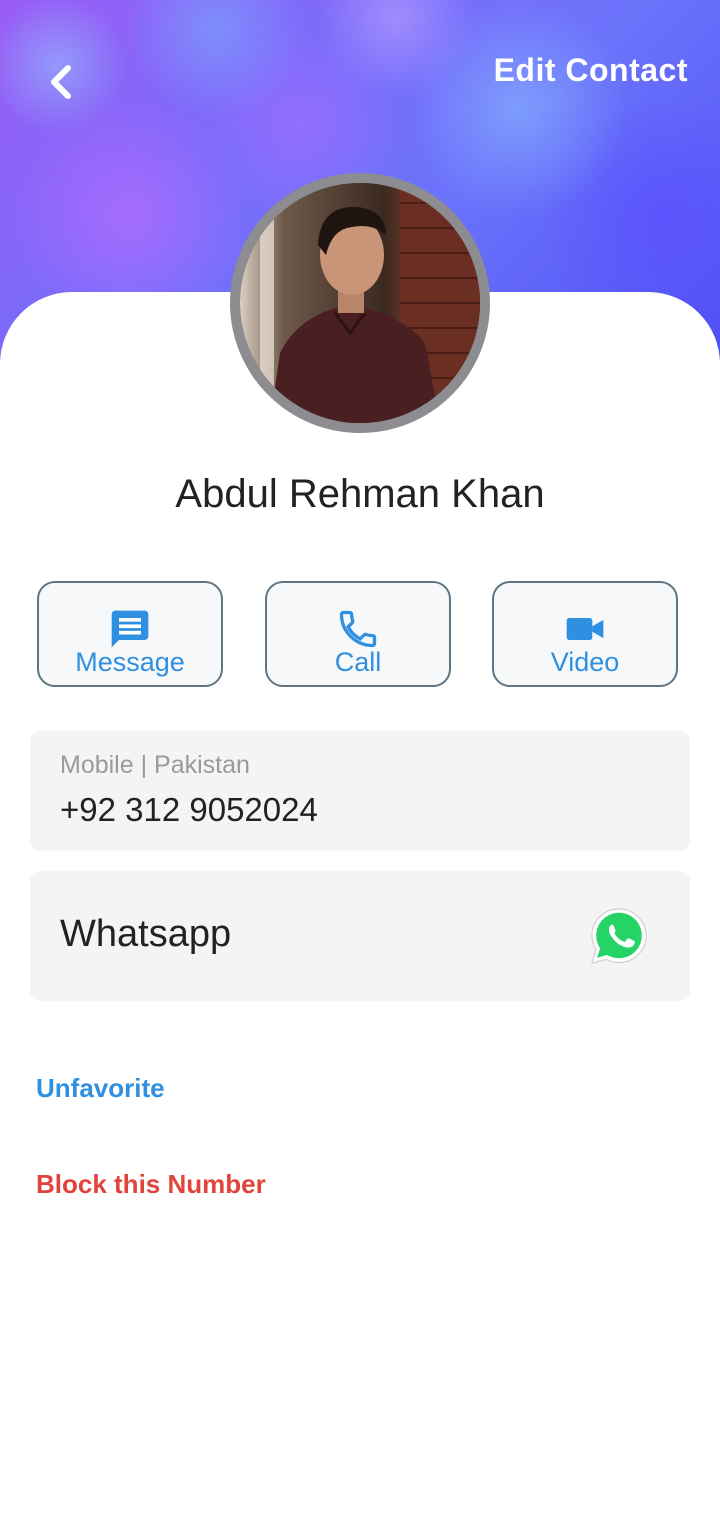 Image resolution: width=720 pixels, height=1513 pixels. What do you see at coordinates (360, 936) in the screenshot?
I see `whatsapp-card: Whatsapp` at bounding box center [360, 936].